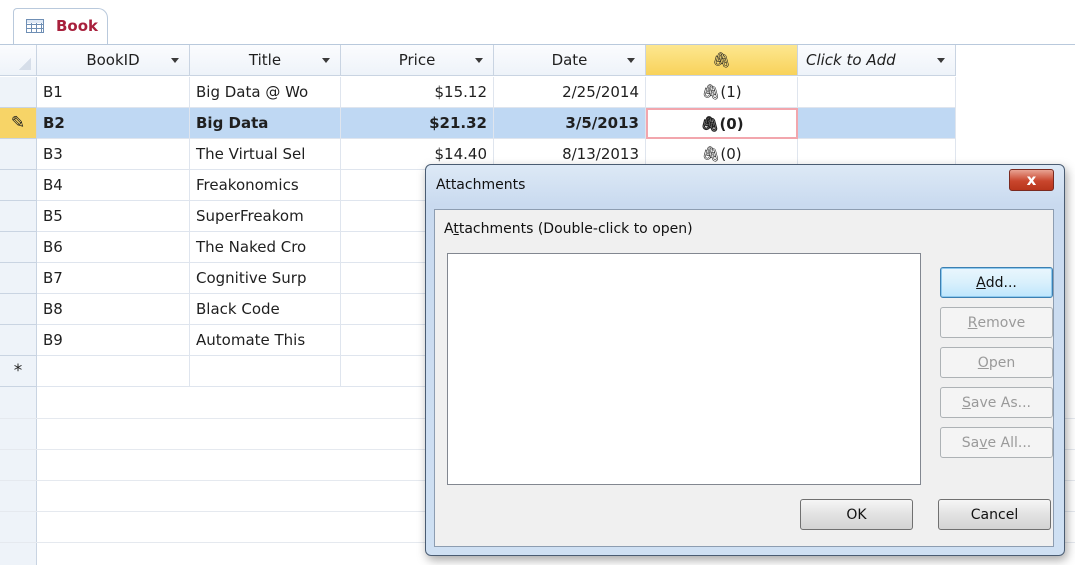 Image resolution: width=1075 pixels, height=565 pixels. What do you see at coordinates (265, 309) in the screenshot?
I see `cell-title: Black Code` at bounding box center [265, 309].